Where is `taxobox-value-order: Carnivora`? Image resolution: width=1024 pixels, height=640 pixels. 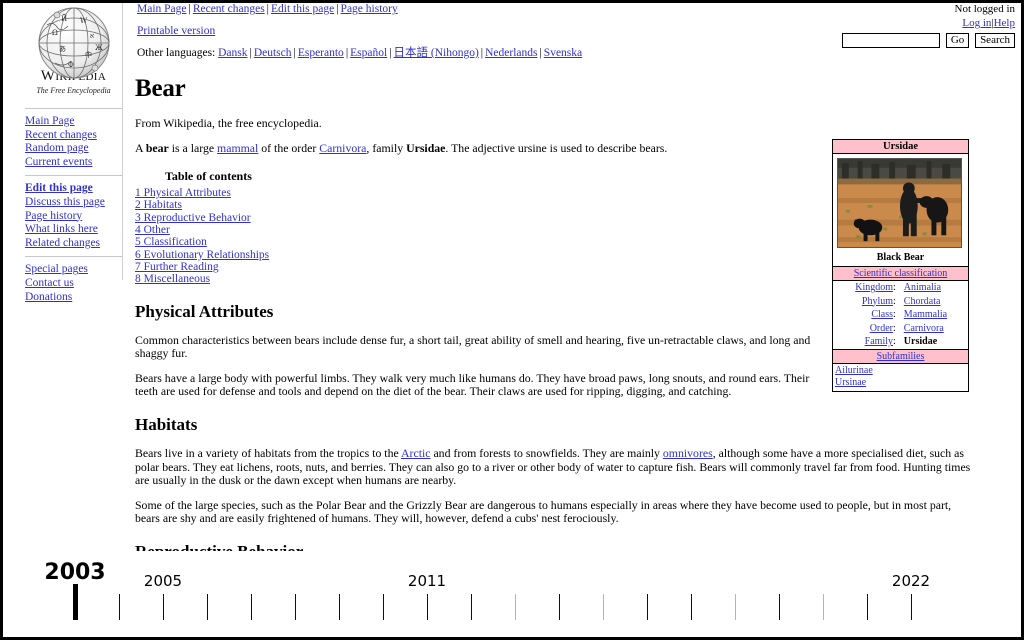
taxobox-value-order: Carnivora is located at coordinates (933, 329).